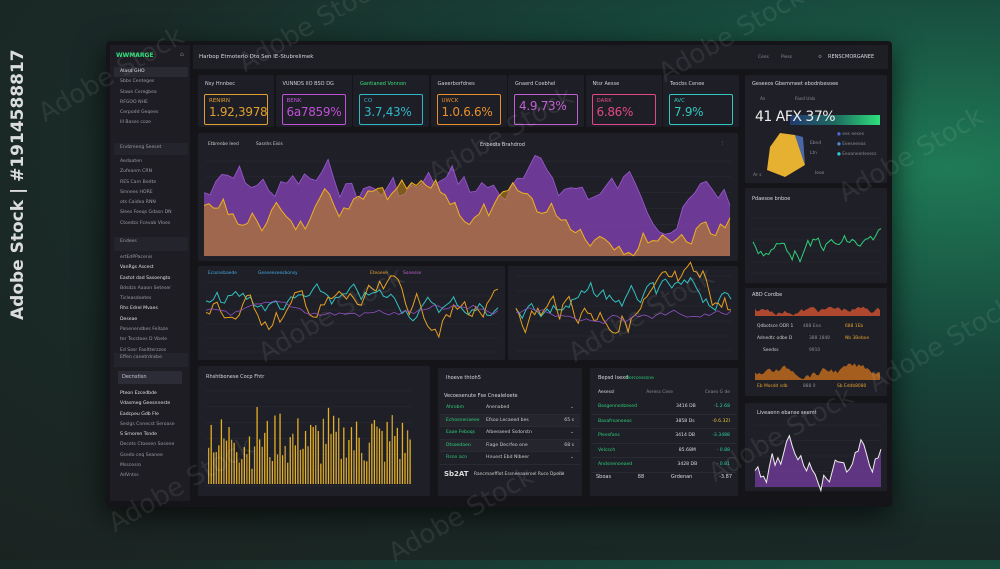 The height and width of the screenshot is (569, 1000). Describe the element at coordinates (182, 54) in the screenshot. I see `lock-icon: ⌂` at that location.